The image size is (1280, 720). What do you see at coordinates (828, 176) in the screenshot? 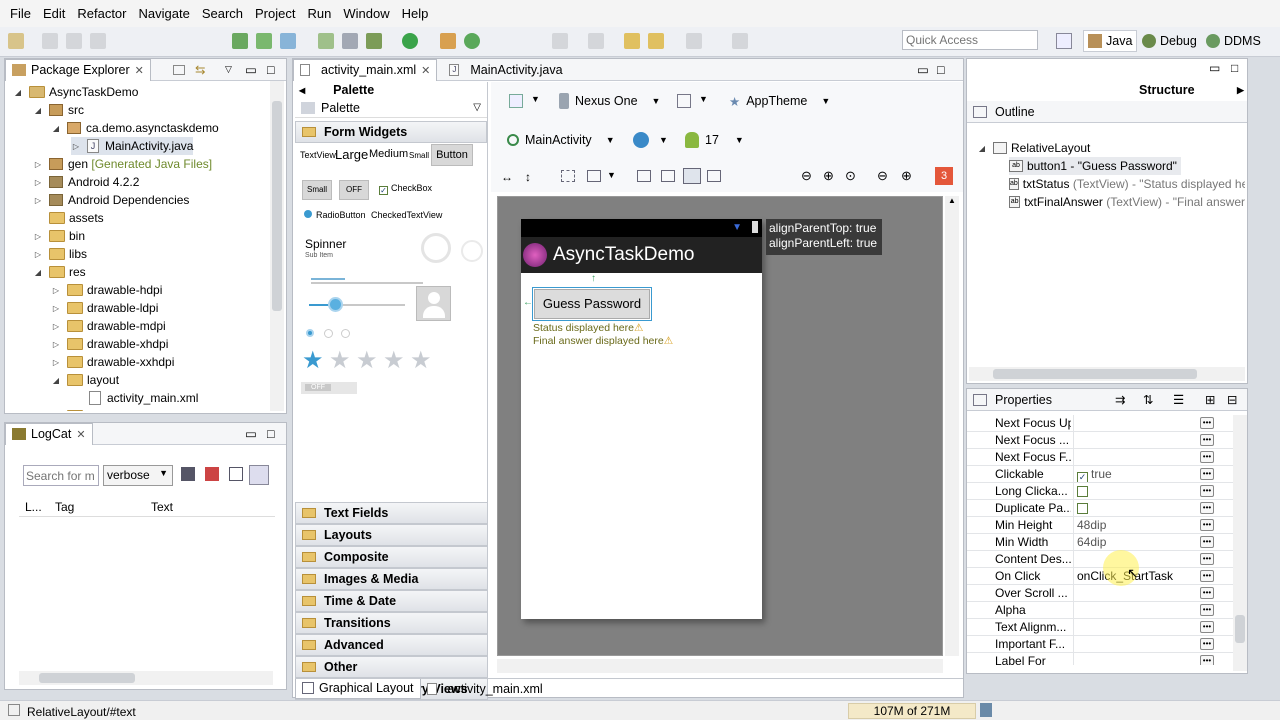
I see `zoom-reset-icon: ⊕` at bounding box center [828, 176].